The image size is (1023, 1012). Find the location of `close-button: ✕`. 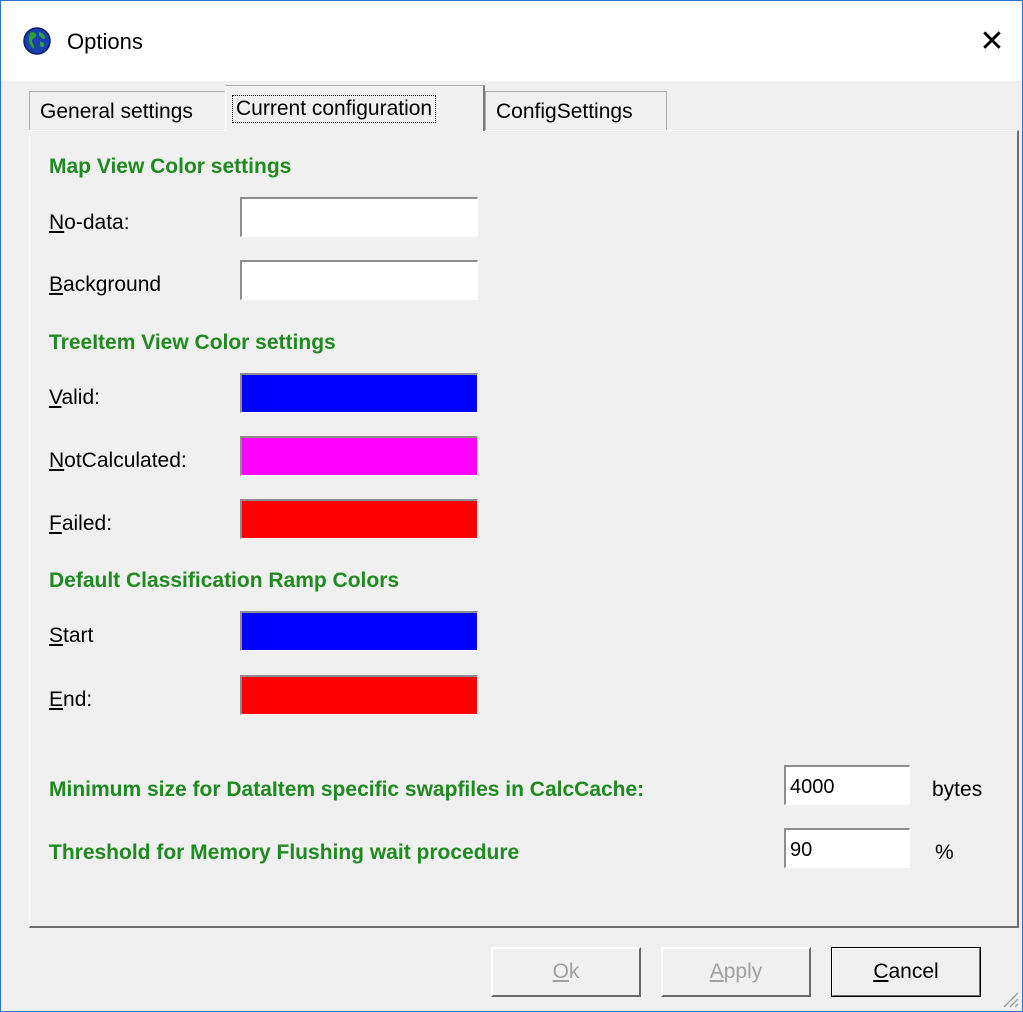

close-button: ✕ is located at coordinates (992, 41).